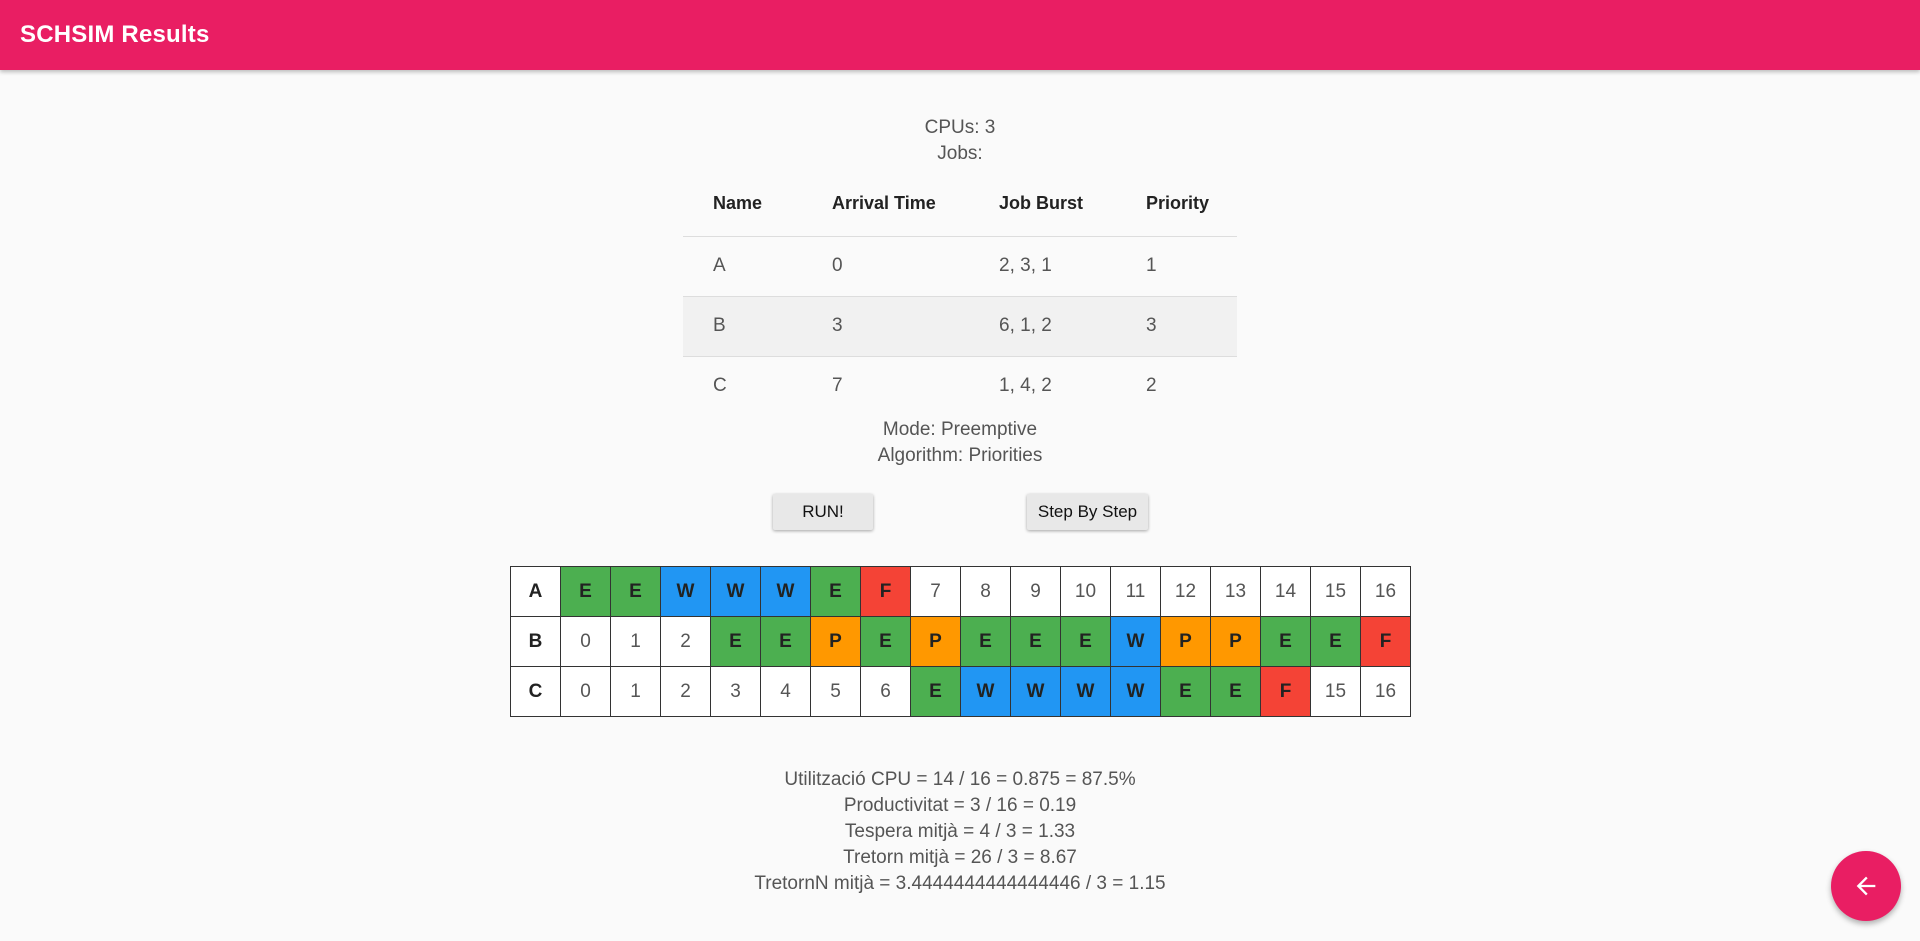 This screenshot has width=1920, height=941. What do you see at coordinates (535, 591) in the screenshot?
I see `gantt-row-label: A` at bounding box center [535, 591].